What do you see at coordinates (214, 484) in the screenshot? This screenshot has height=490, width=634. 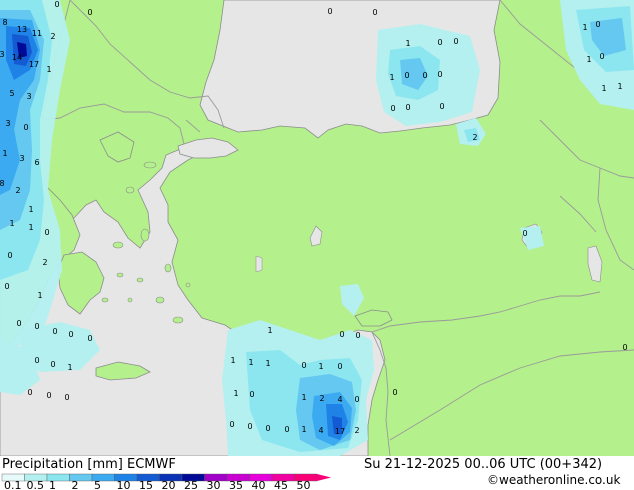 I see `legend-label: 30` at bounding box center [214, 484].